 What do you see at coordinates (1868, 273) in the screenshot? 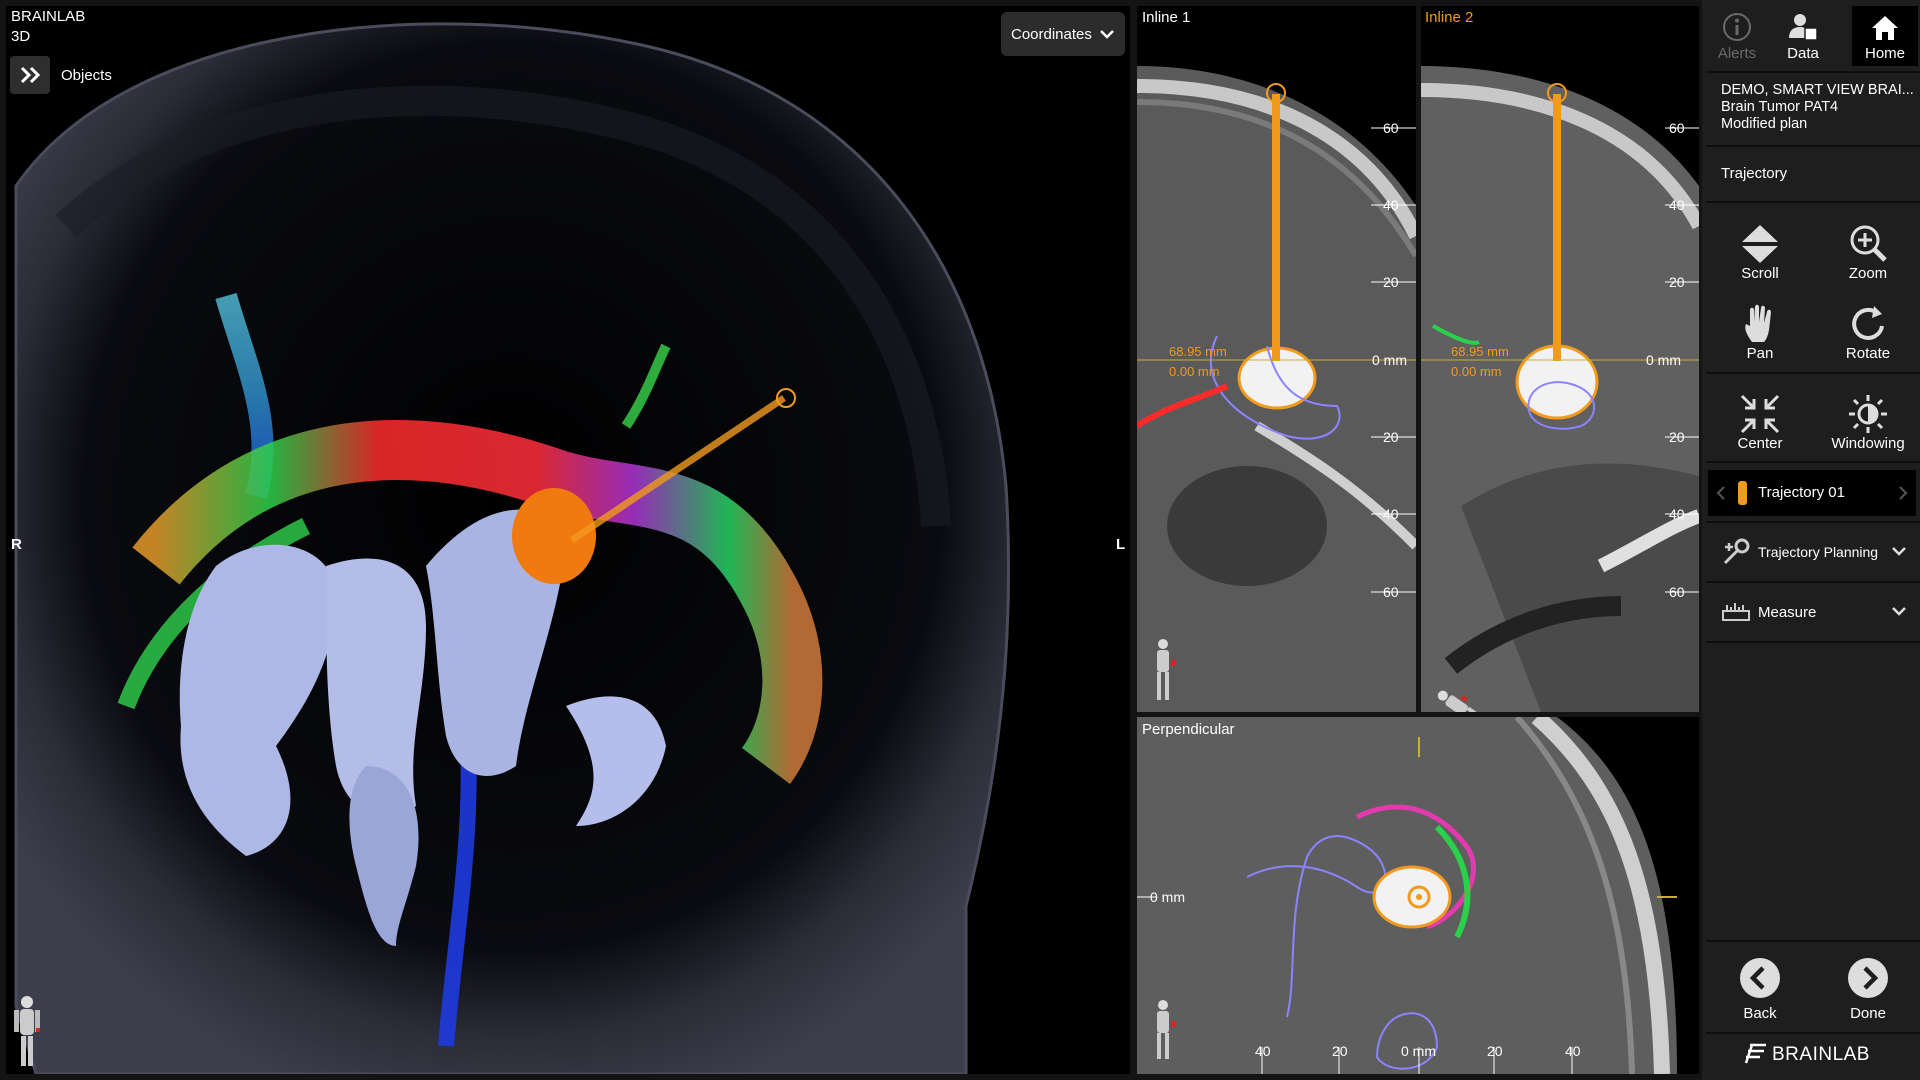
I see `zoom-label: Zoom` at bounding box center [1868, 273].